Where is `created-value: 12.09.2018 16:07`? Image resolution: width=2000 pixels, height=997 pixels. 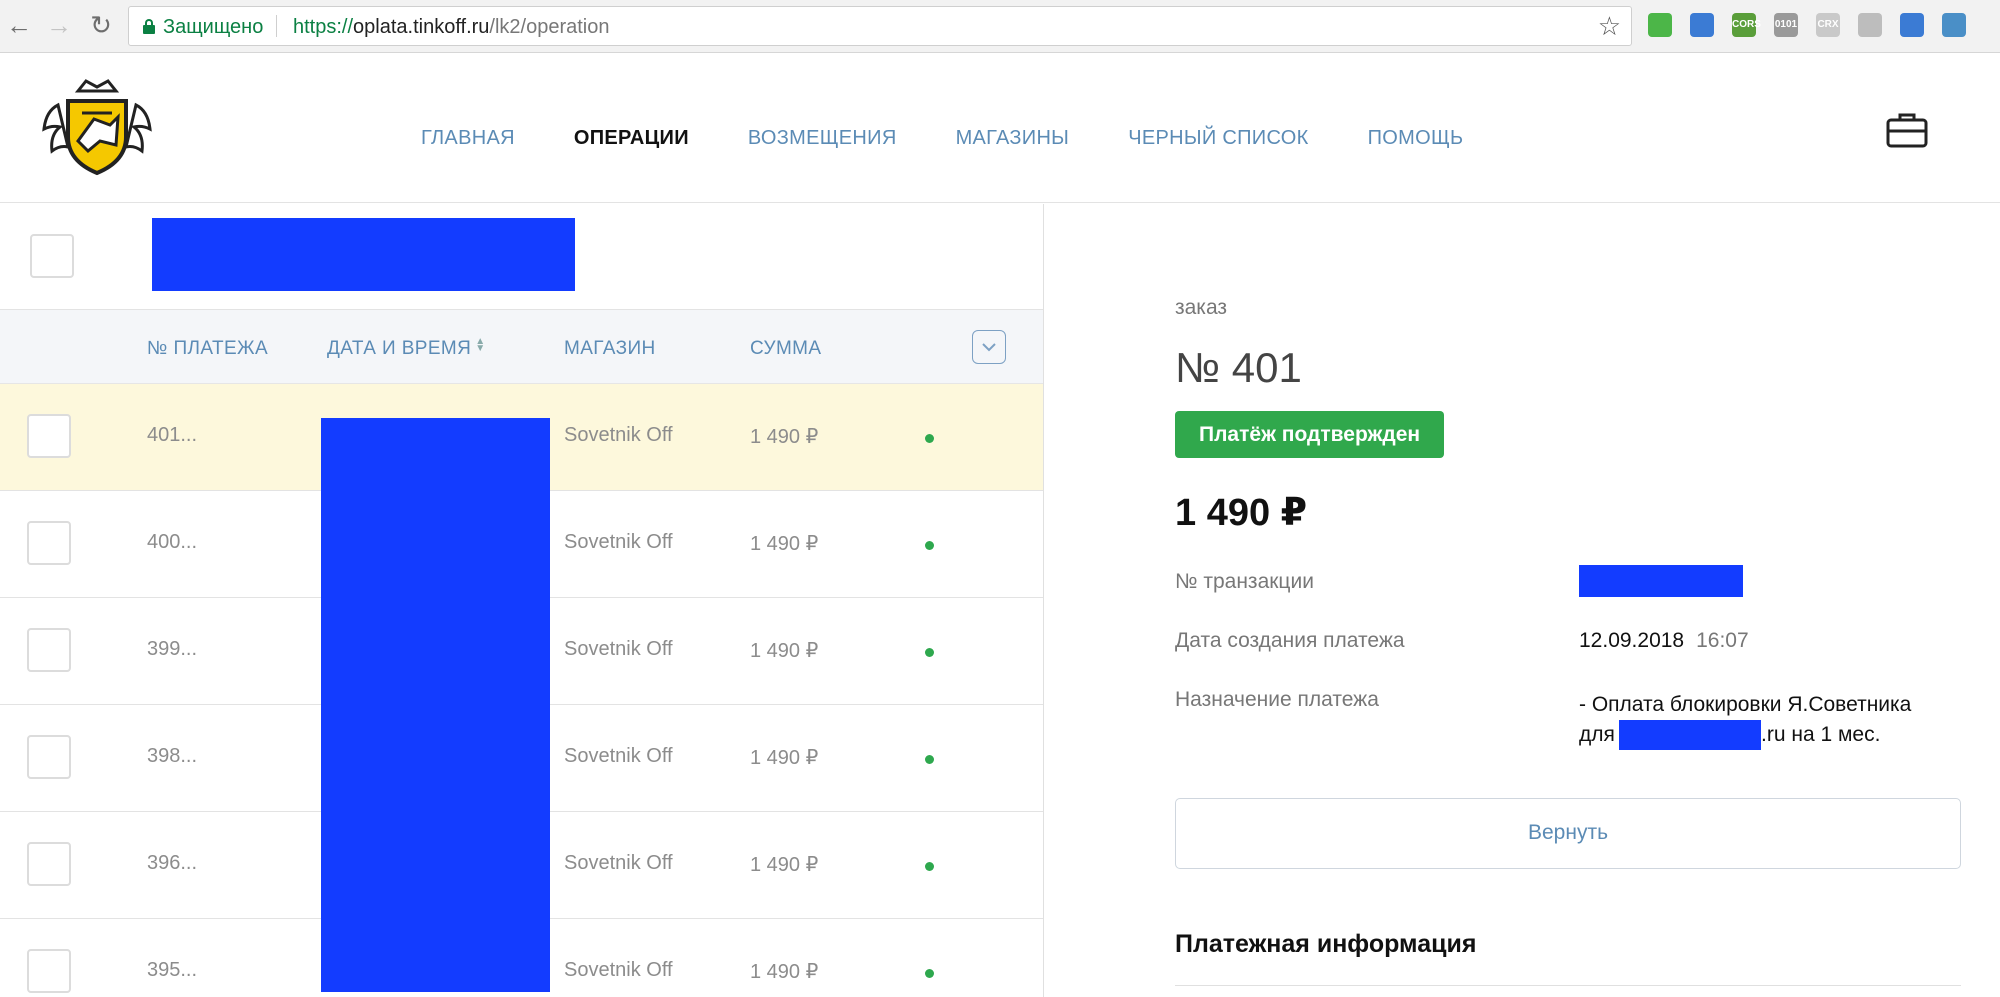 created-value: 12.09.2018 16:07 is located at coordinates (1664, 641).